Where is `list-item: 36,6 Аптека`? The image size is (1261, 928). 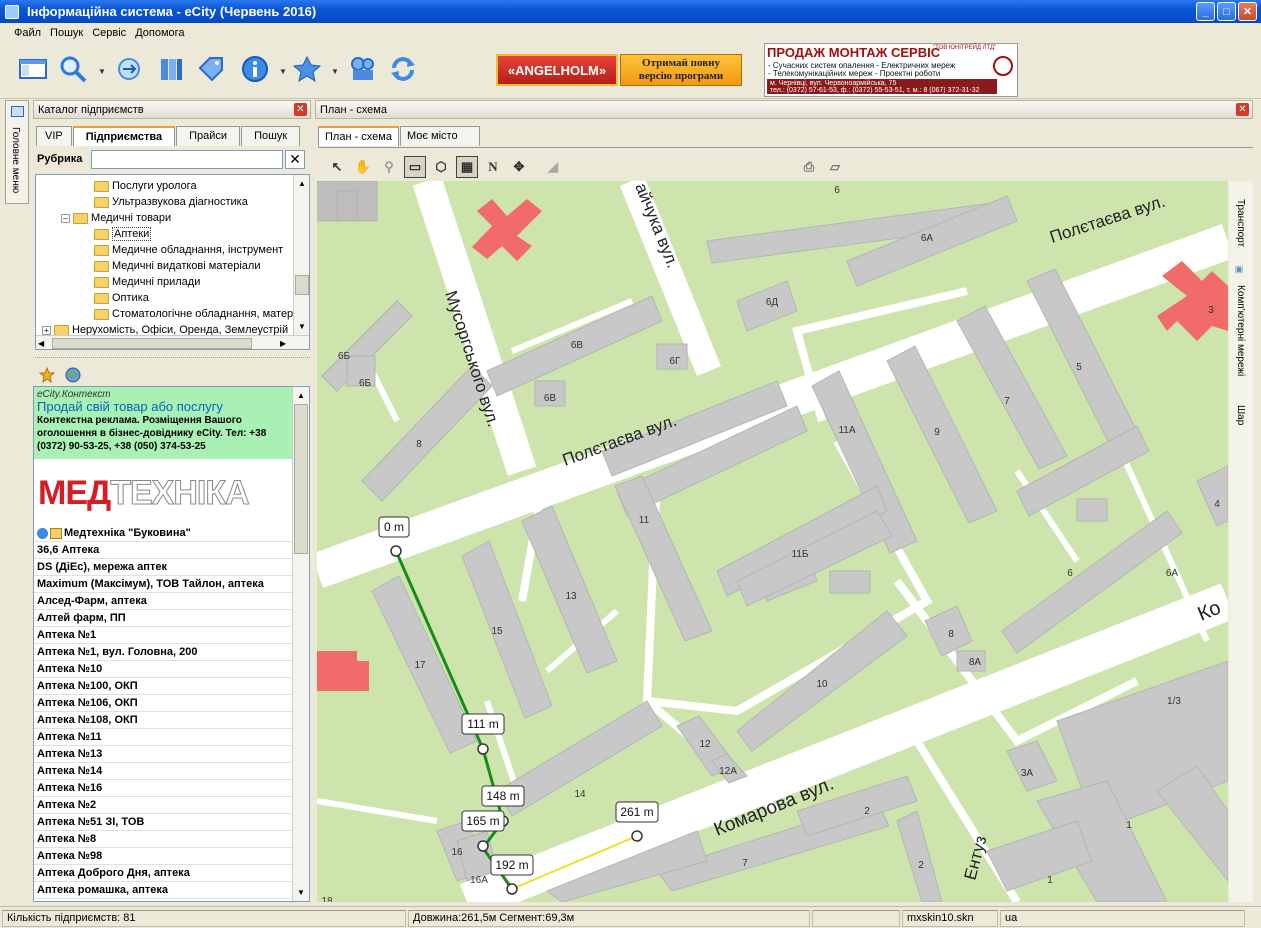 list-item: 36,6 Аптека is located at coordinates (163, 550).